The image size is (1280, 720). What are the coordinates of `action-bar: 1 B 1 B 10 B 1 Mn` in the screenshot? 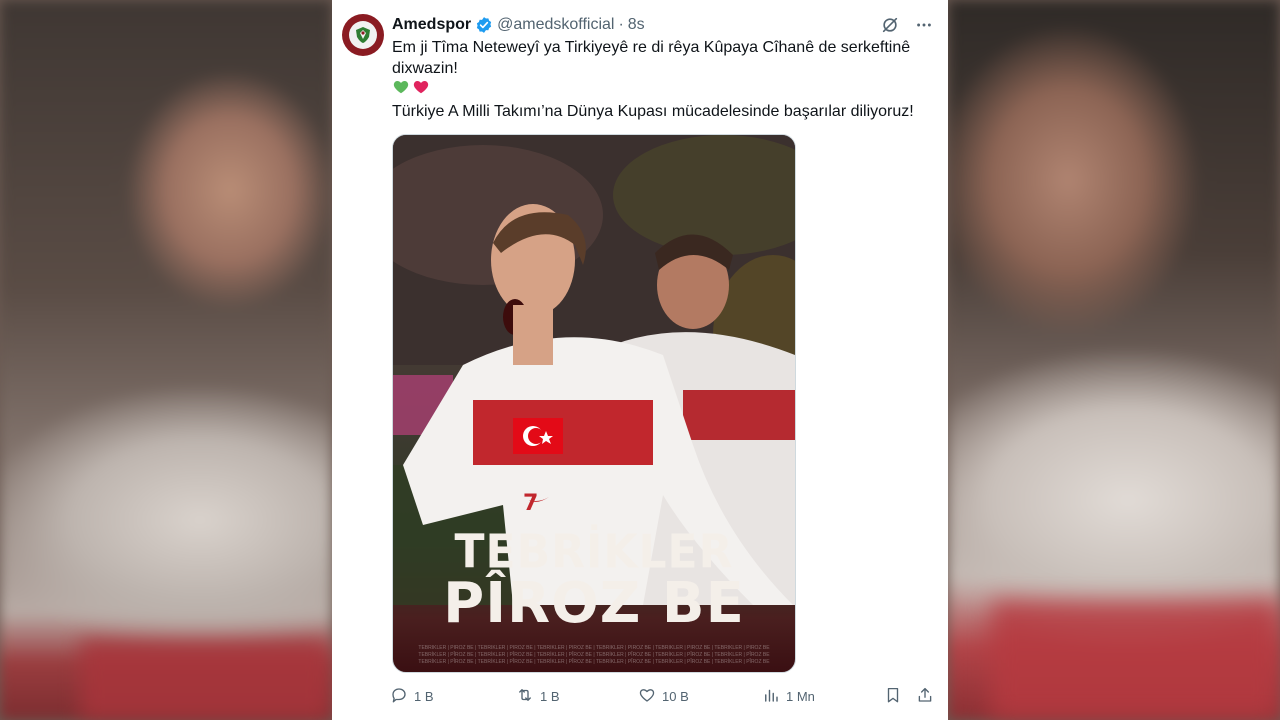 It's located at (666, 696).